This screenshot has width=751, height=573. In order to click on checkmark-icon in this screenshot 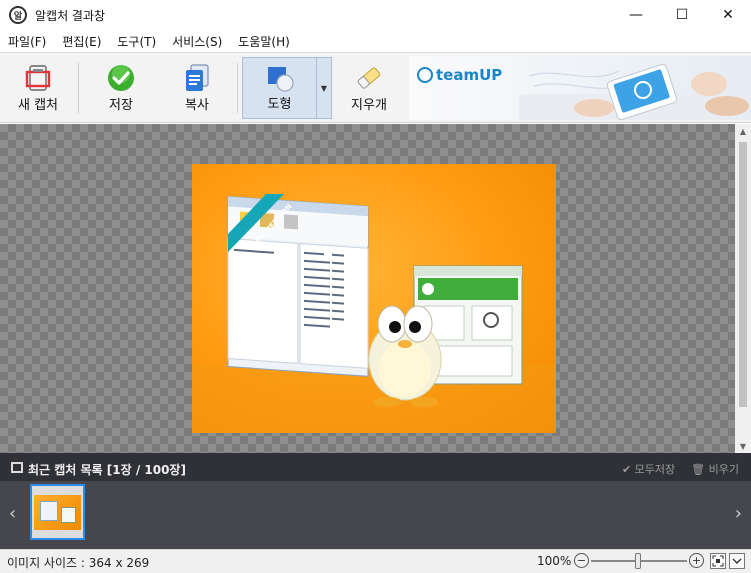, I will do `click(121, 78)`.